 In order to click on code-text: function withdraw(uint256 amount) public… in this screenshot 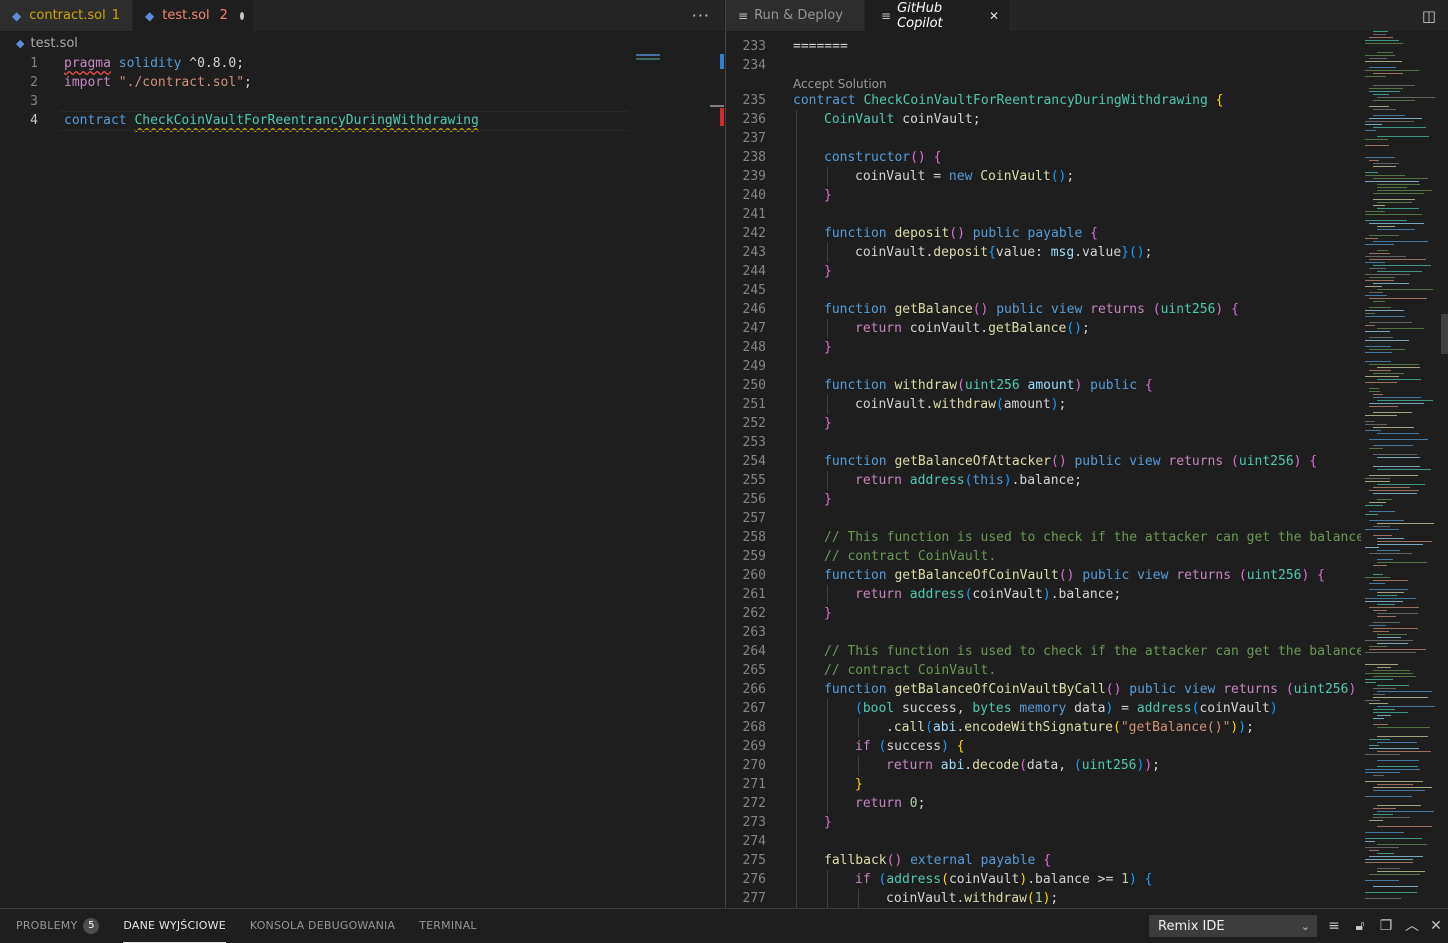, I will do `click(988, 385)`.